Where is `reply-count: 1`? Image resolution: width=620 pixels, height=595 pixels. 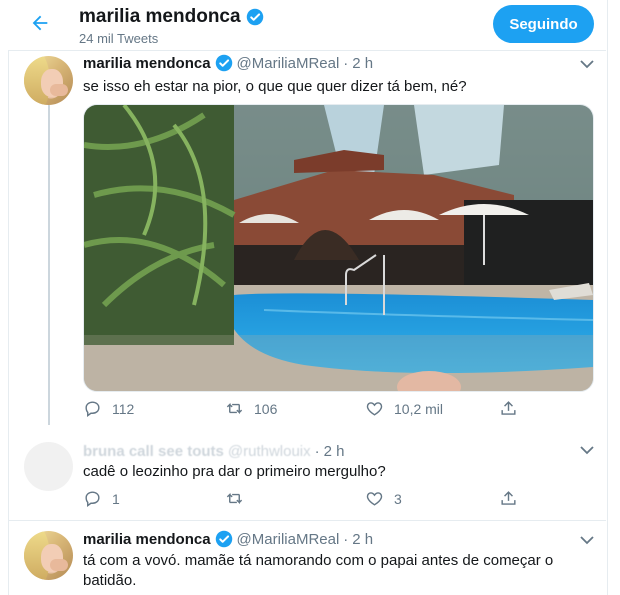
reply-count: 1 is located at coordinates (116, 498).